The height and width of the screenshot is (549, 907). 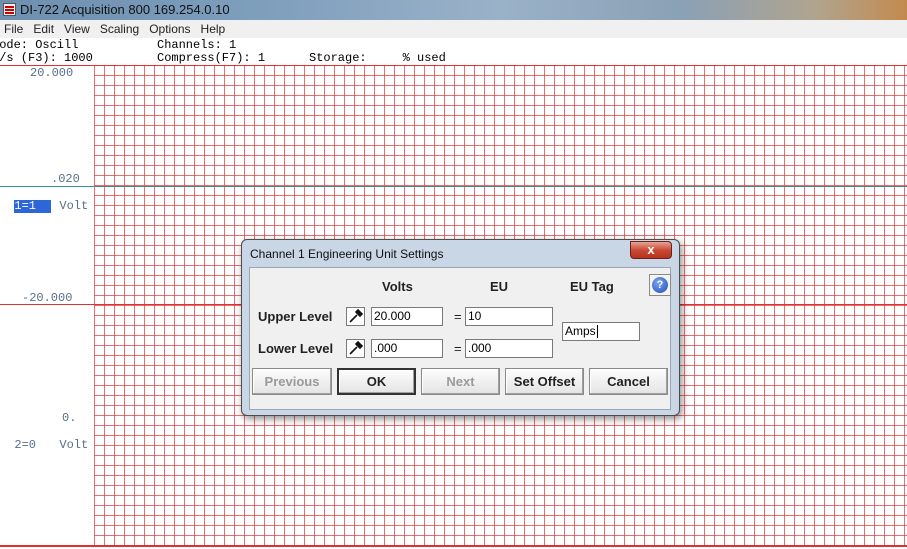 What do you see at coordinates (46, 58) in the screenshot?
I see `rate-status: S/s (F3): 1000` at bounding box center [46, 58].